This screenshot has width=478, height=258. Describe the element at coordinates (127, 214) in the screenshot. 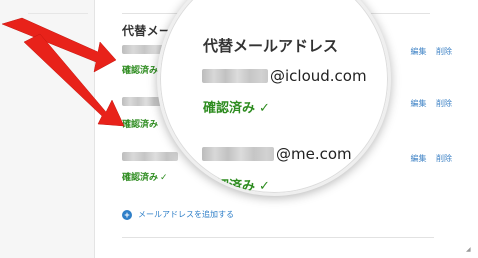

I see `plus-circle-icon: +` at that location.